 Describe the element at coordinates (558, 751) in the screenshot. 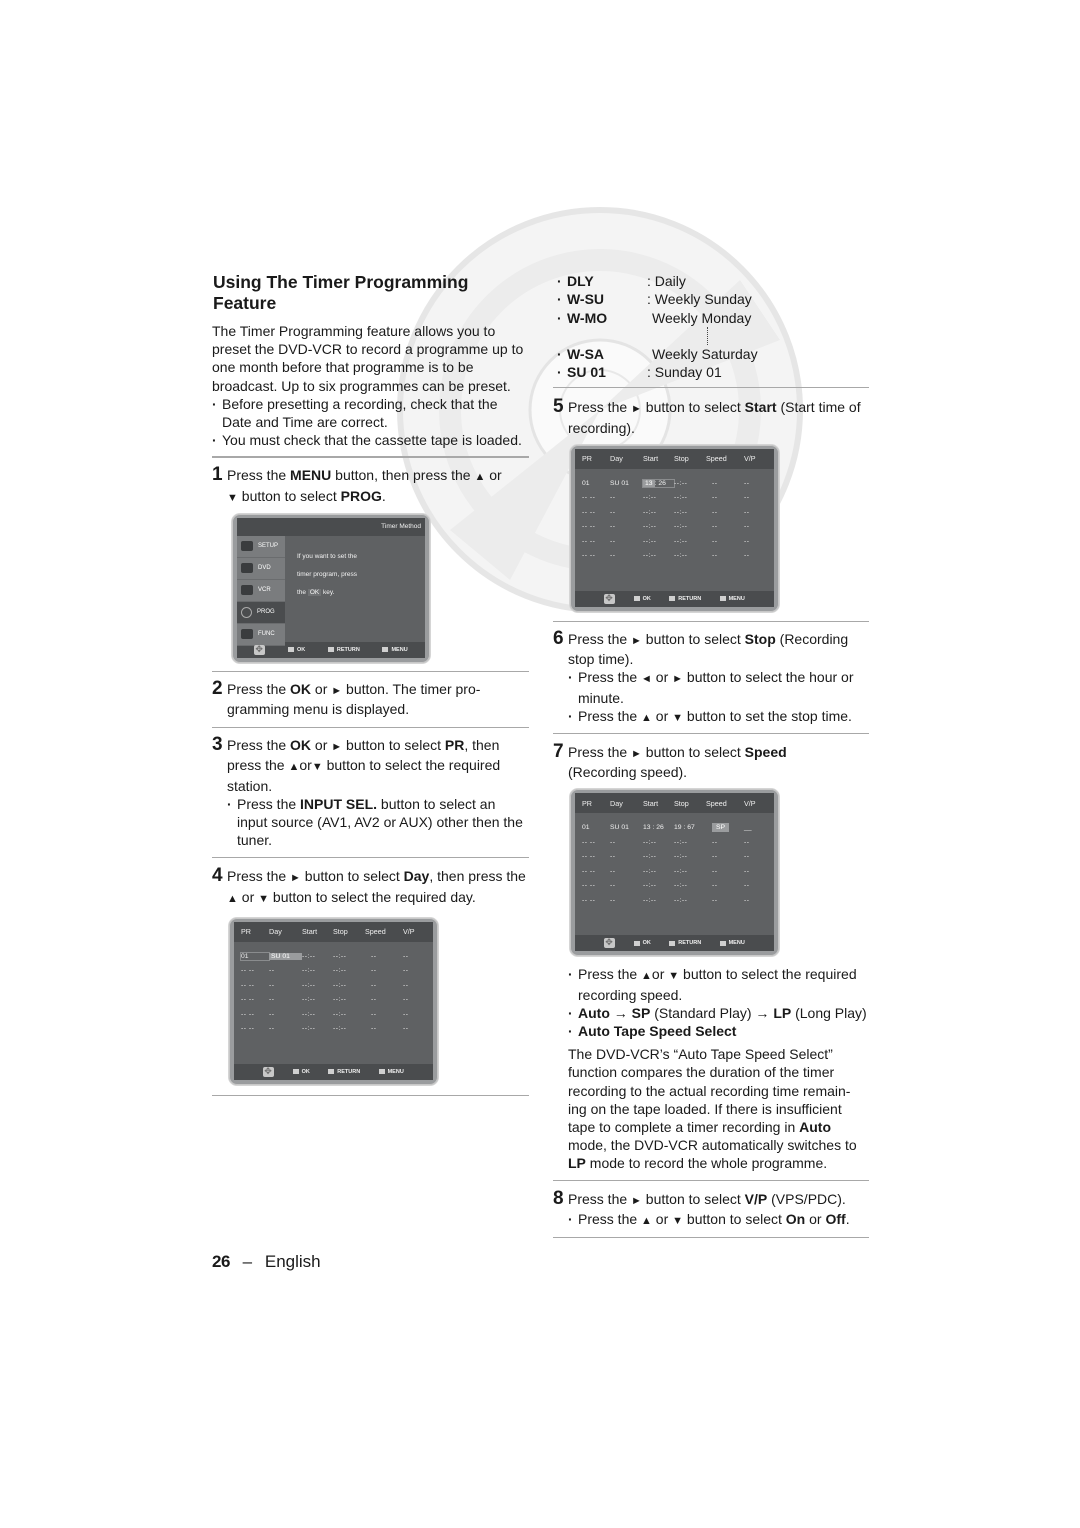

I see `step-number: 7` at that location.